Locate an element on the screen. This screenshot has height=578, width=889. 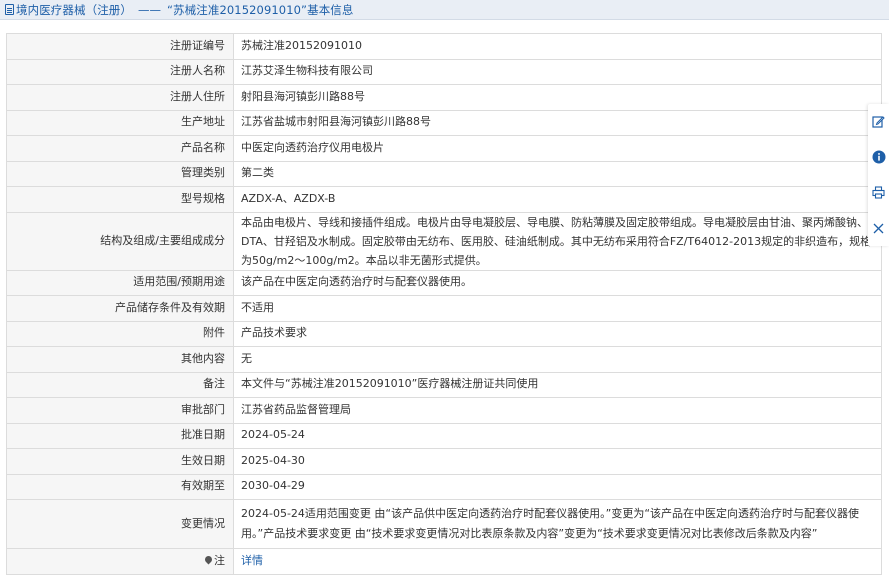
row-label-changes: 变更情况 is located at coordinates (120, 524).